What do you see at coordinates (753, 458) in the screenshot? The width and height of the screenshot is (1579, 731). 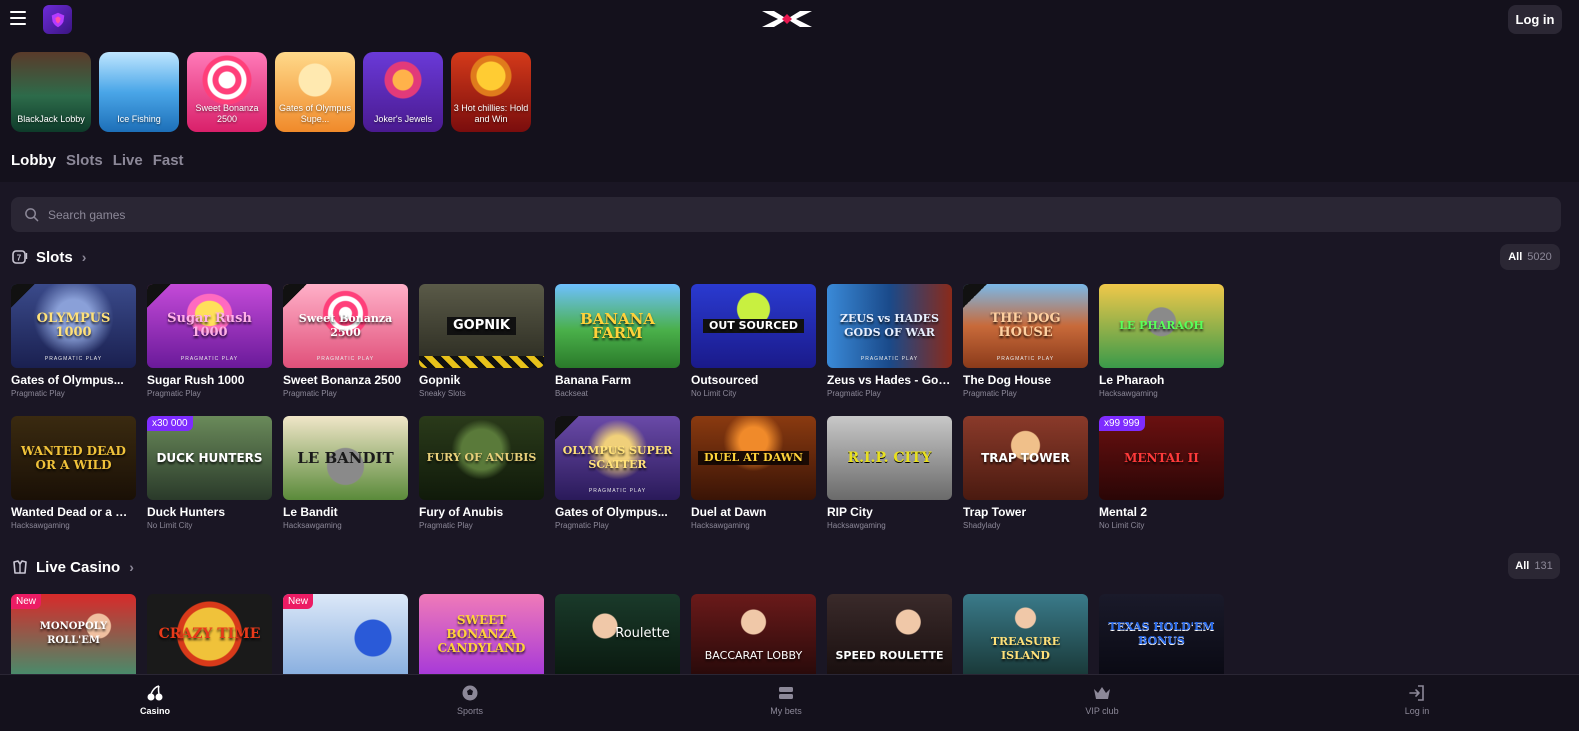 I see `game-art-title: DUEL AT DAWN` at bounding box center [753, 458].